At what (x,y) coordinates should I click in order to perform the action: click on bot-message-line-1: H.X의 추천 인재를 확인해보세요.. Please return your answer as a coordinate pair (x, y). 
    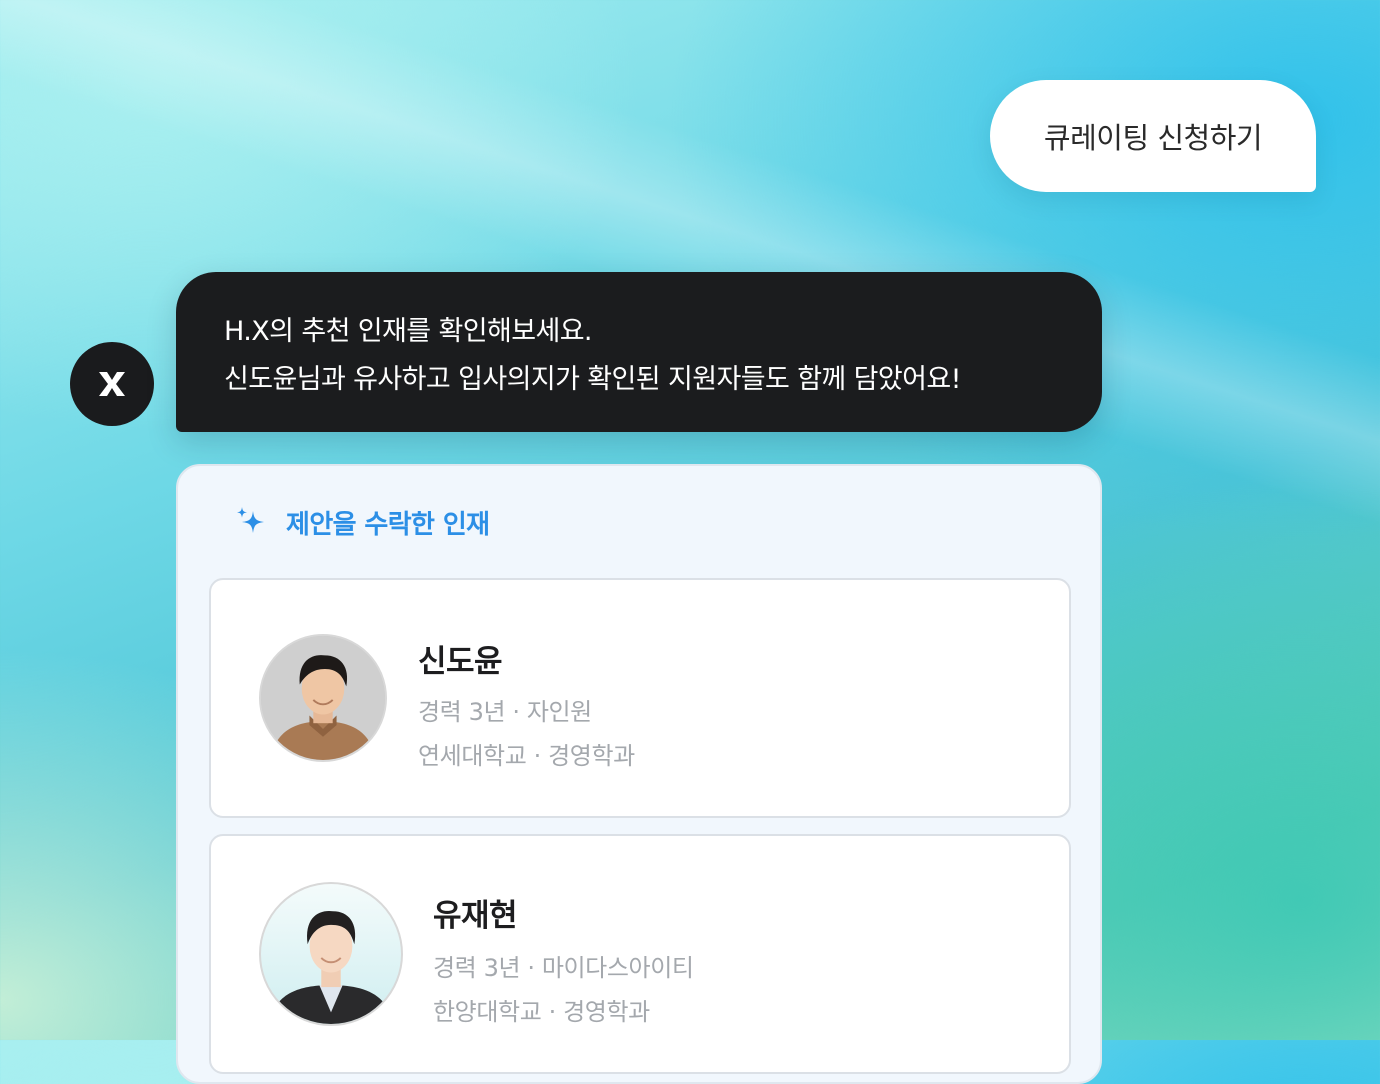
    Looking at the image, I should click on (408, 331).